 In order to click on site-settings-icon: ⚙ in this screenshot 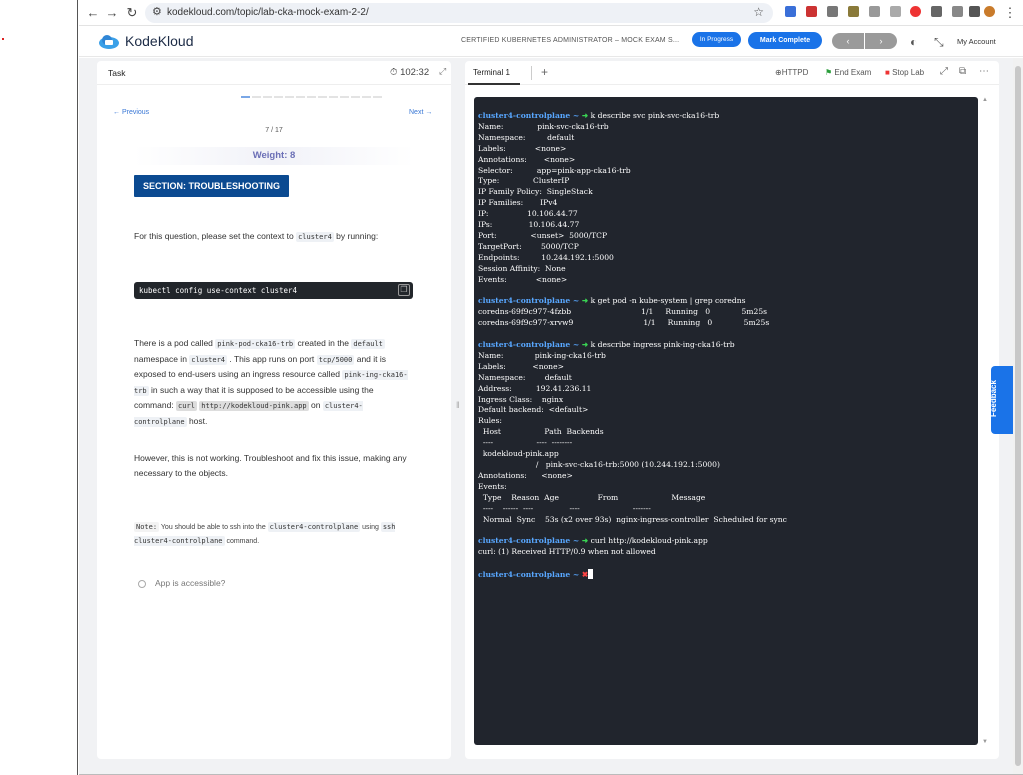, I will do `click(157, 11)`.